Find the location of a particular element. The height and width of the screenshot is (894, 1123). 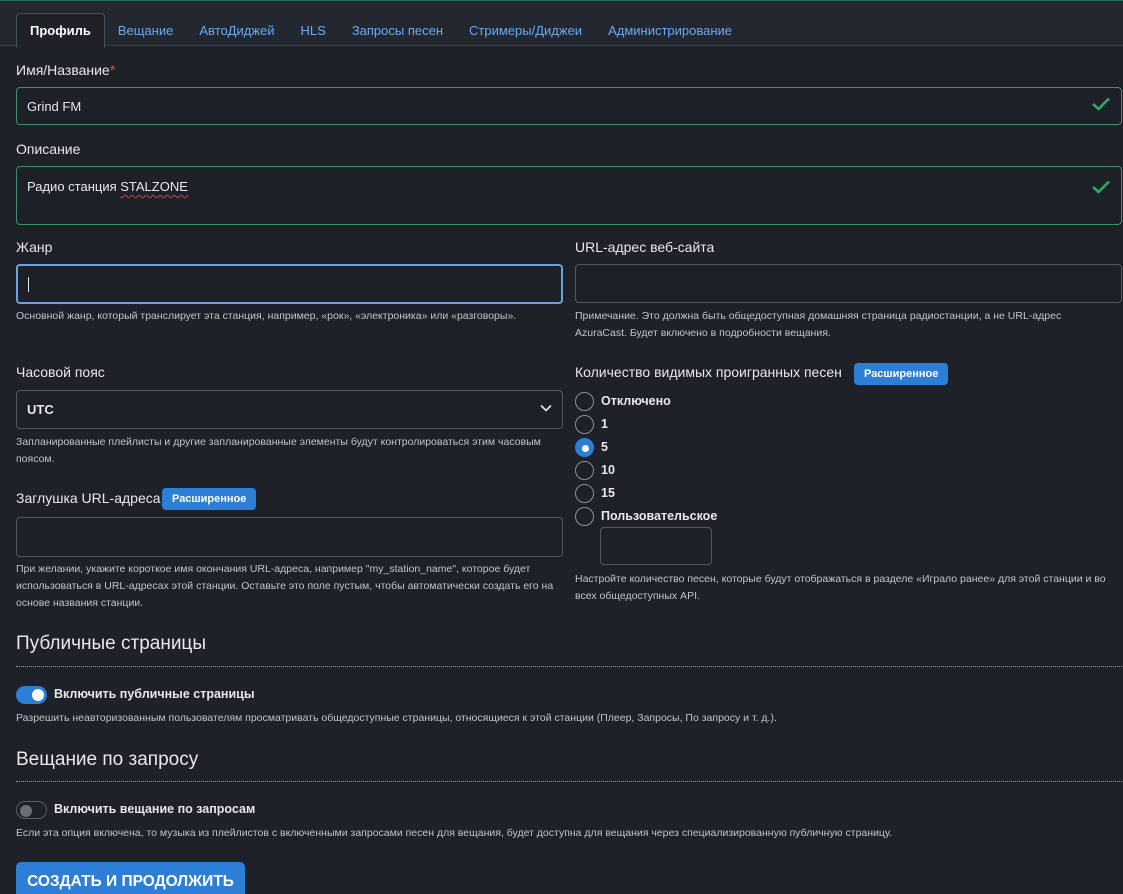

history-custom-input is located at coordinates (656, 546).